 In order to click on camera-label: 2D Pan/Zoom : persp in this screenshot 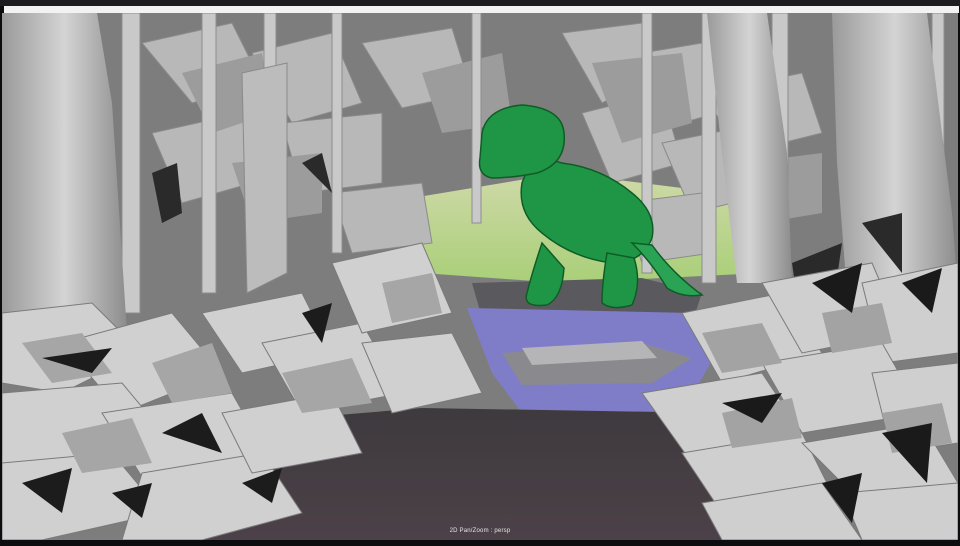, I will do `click(480, 531)`.